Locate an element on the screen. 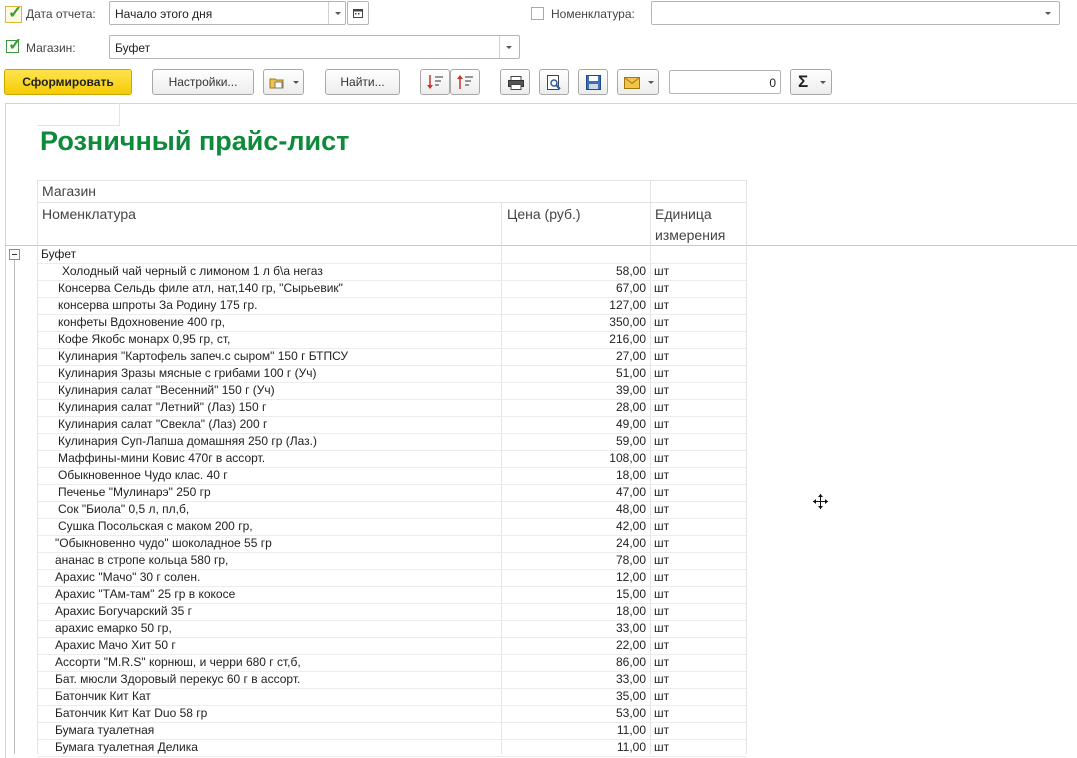 The width and height of the screenshot is (1077, 758). preview-button is located at coordinates (554, 82).